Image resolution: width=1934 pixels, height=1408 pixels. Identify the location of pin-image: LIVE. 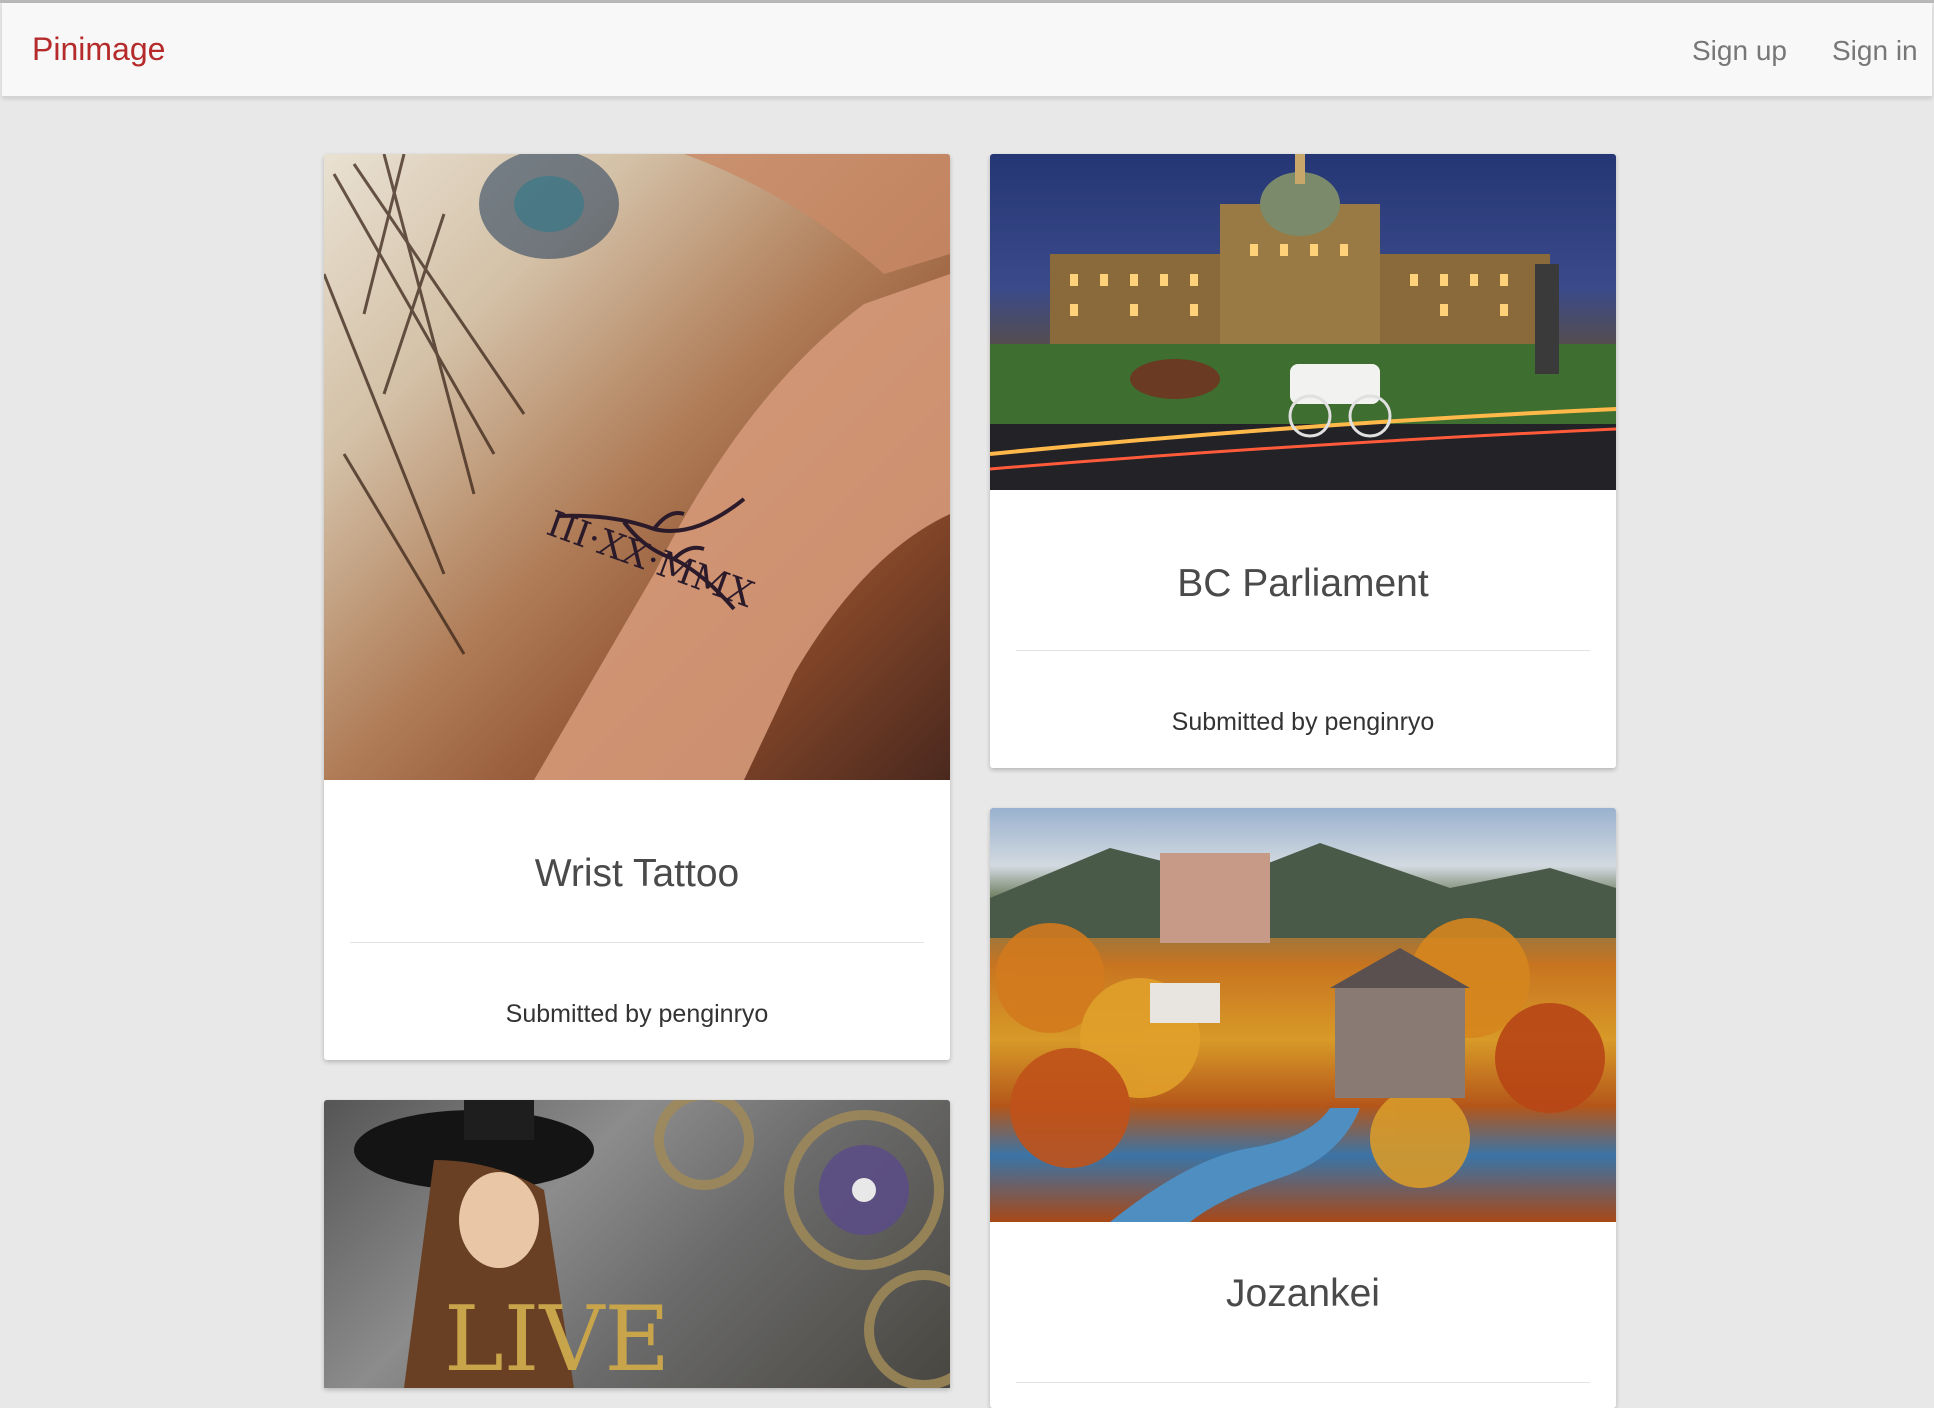
(637, 1244).